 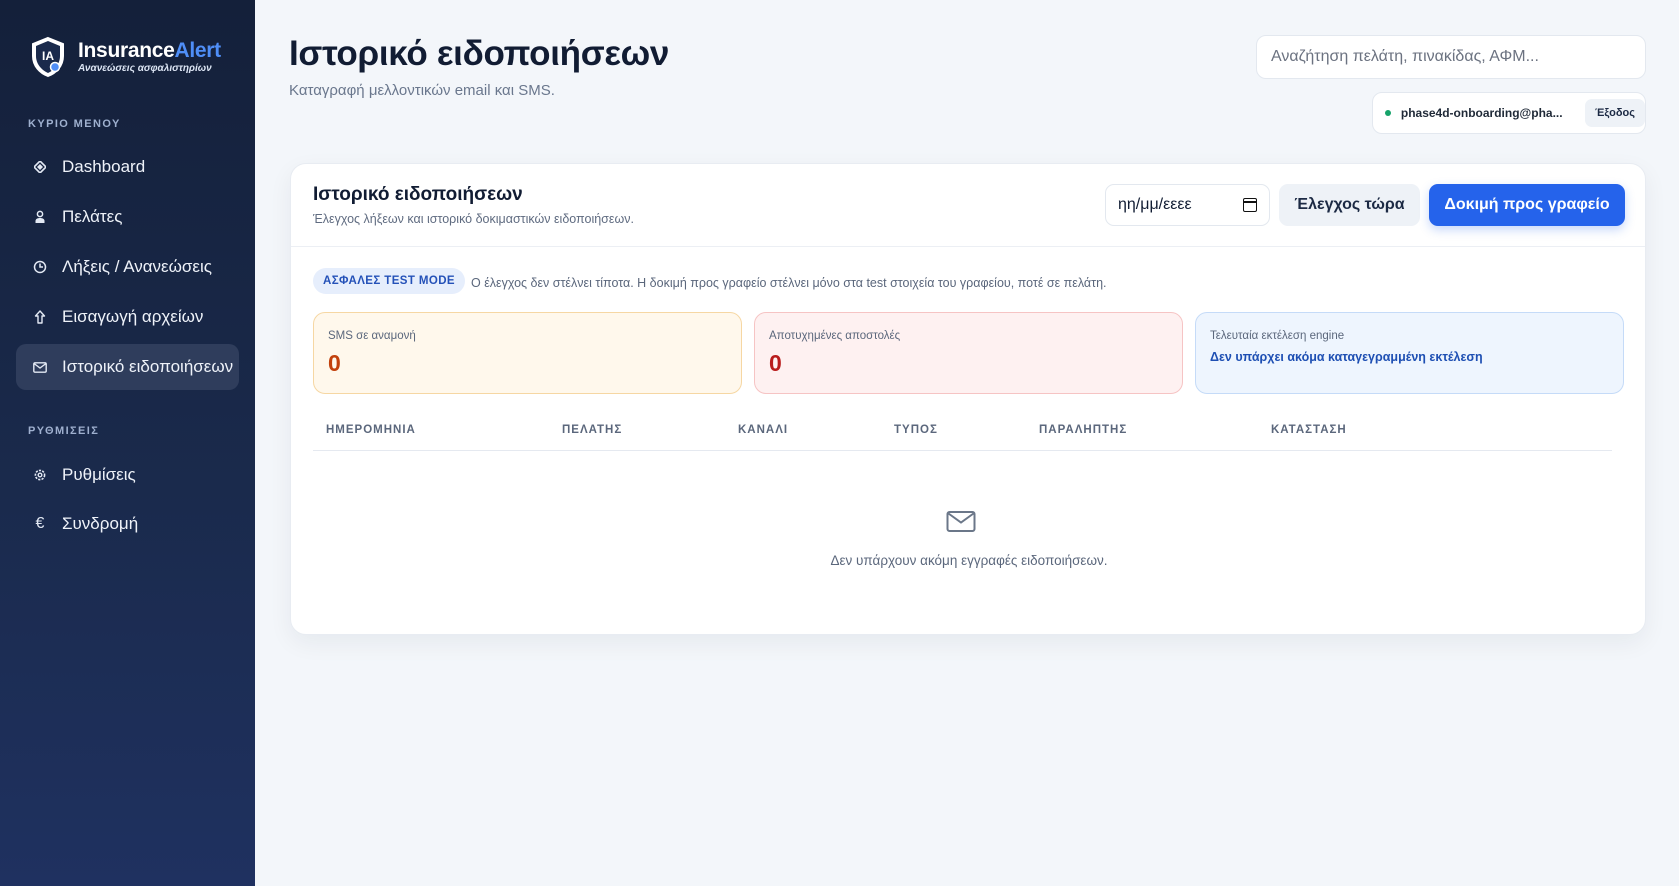 I want to click on mail-icon, so click(x=40, y=367).